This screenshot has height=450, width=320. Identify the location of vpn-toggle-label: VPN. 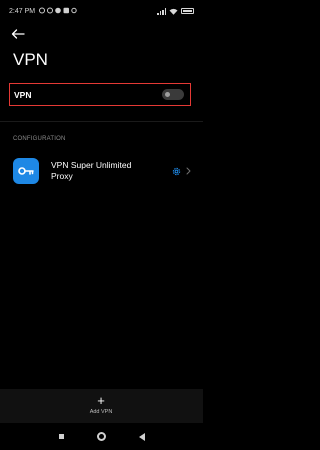
(23, 94).